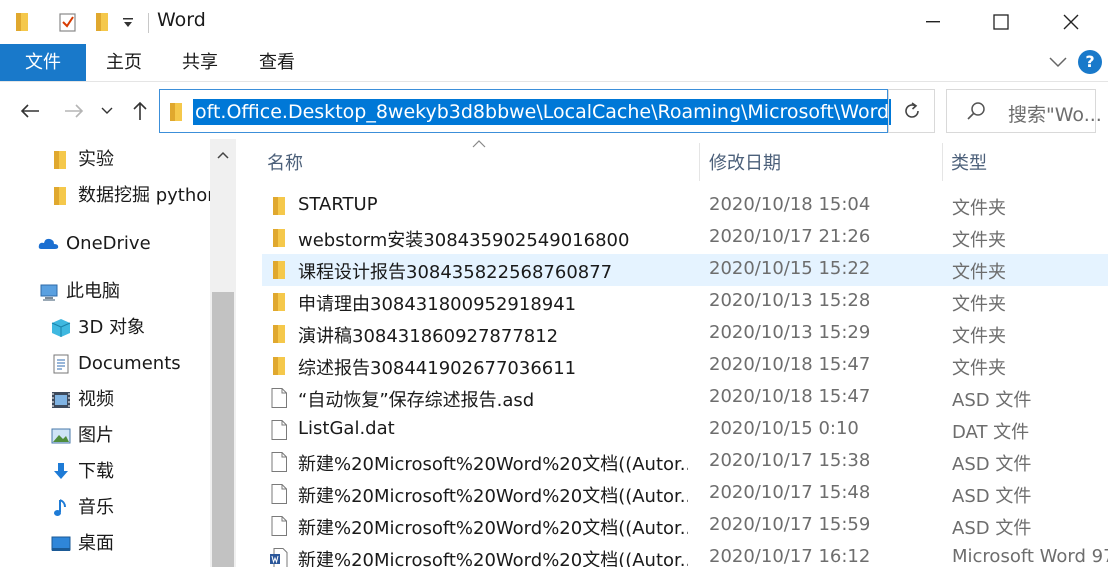 The image size is (1108, 567). Describe the element at coordinates (790, 556) in the screenshot. I see `file-date: 2020/10/17 16:12` at that location.